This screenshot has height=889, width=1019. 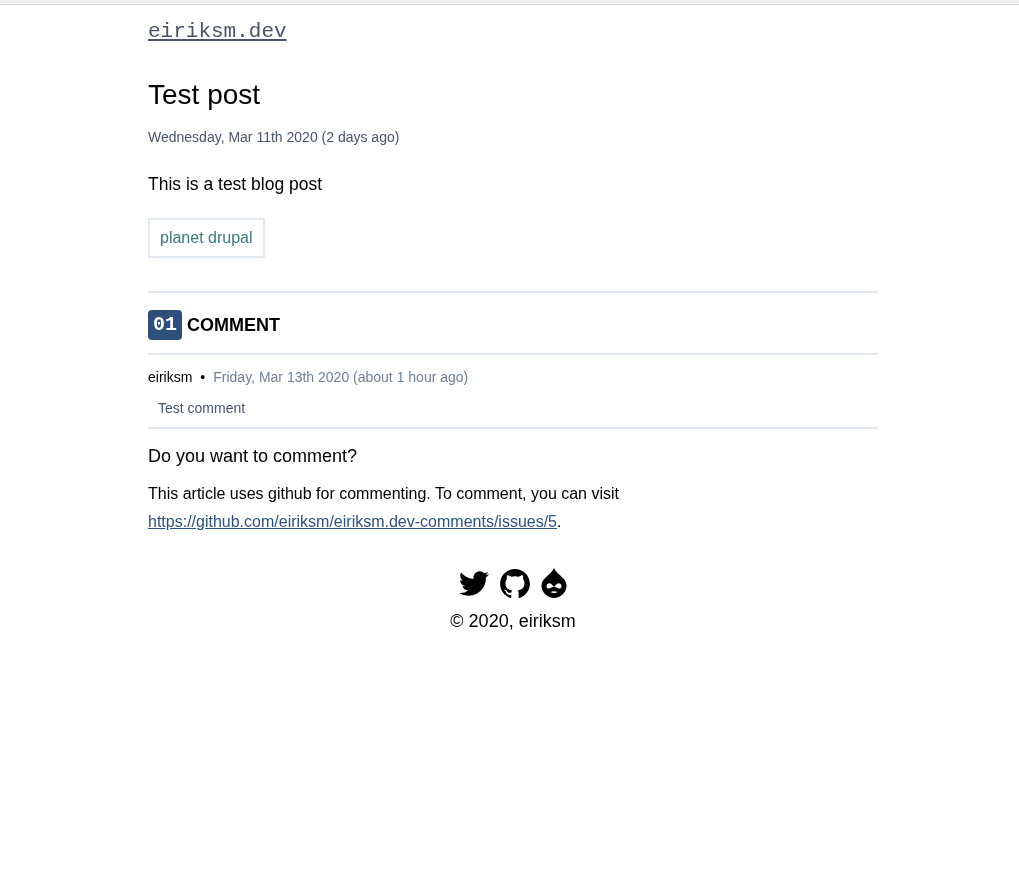 What do you see at coordinates (274, 137) in the screenshot?
I see `post-date: Wednesday, Mar 11th 2020 (2 days ago)` at bounding box center [274, 137].